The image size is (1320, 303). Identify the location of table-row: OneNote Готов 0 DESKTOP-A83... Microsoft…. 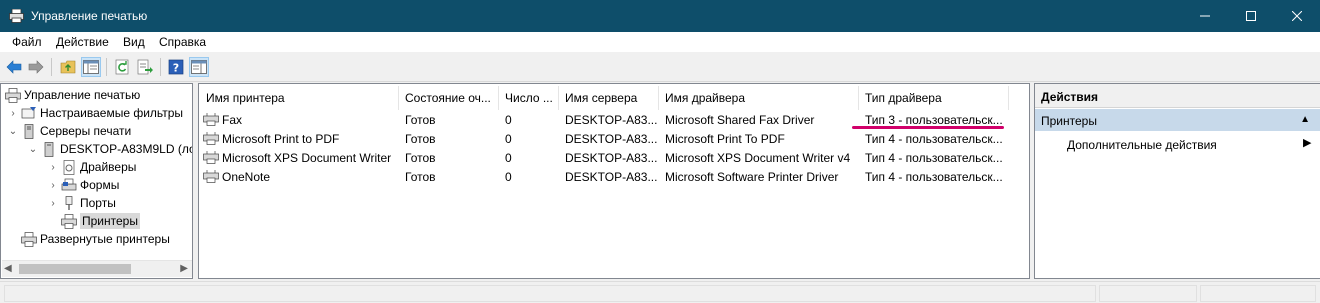
(614, 176).